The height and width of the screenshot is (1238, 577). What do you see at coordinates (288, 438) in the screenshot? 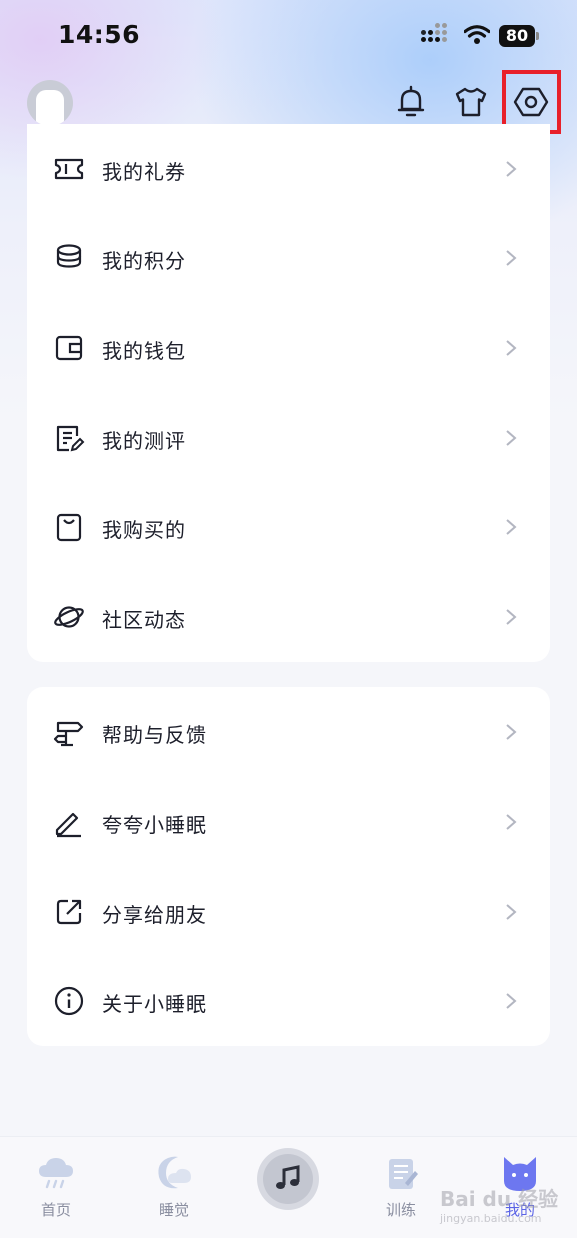
I see `menu-item-assessment: 我的测评` at bounding box center [288, 438].